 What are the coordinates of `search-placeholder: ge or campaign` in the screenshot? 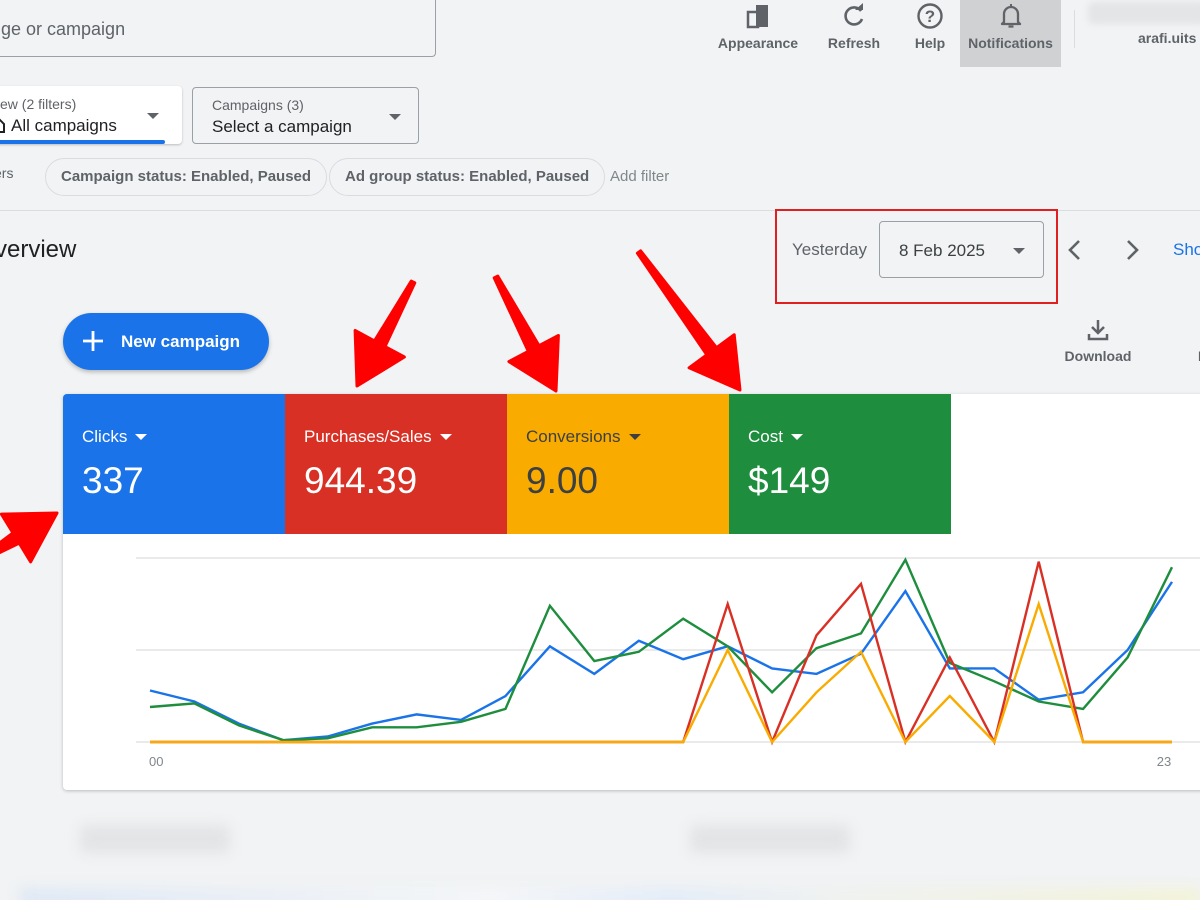 It's located at (63, 29).